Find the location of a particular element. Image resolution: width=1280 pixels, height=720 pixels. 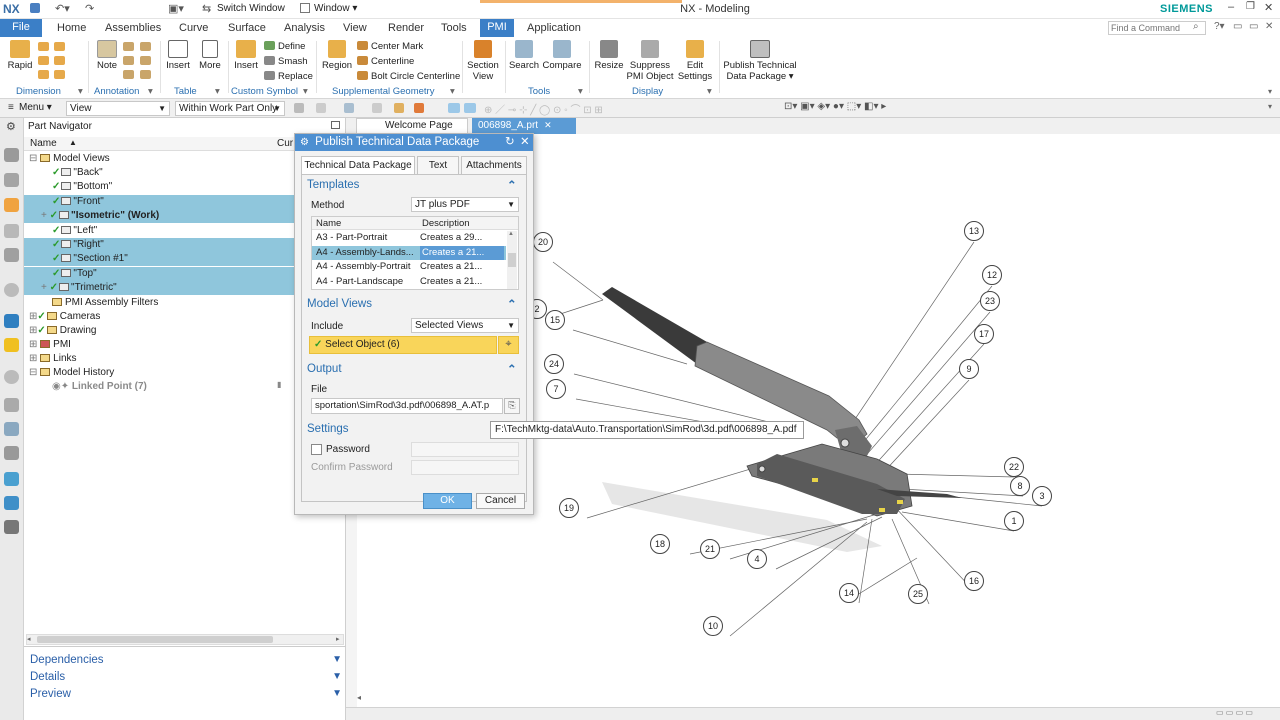

redo-icon: ↷ is located at coordinates (89, 8).